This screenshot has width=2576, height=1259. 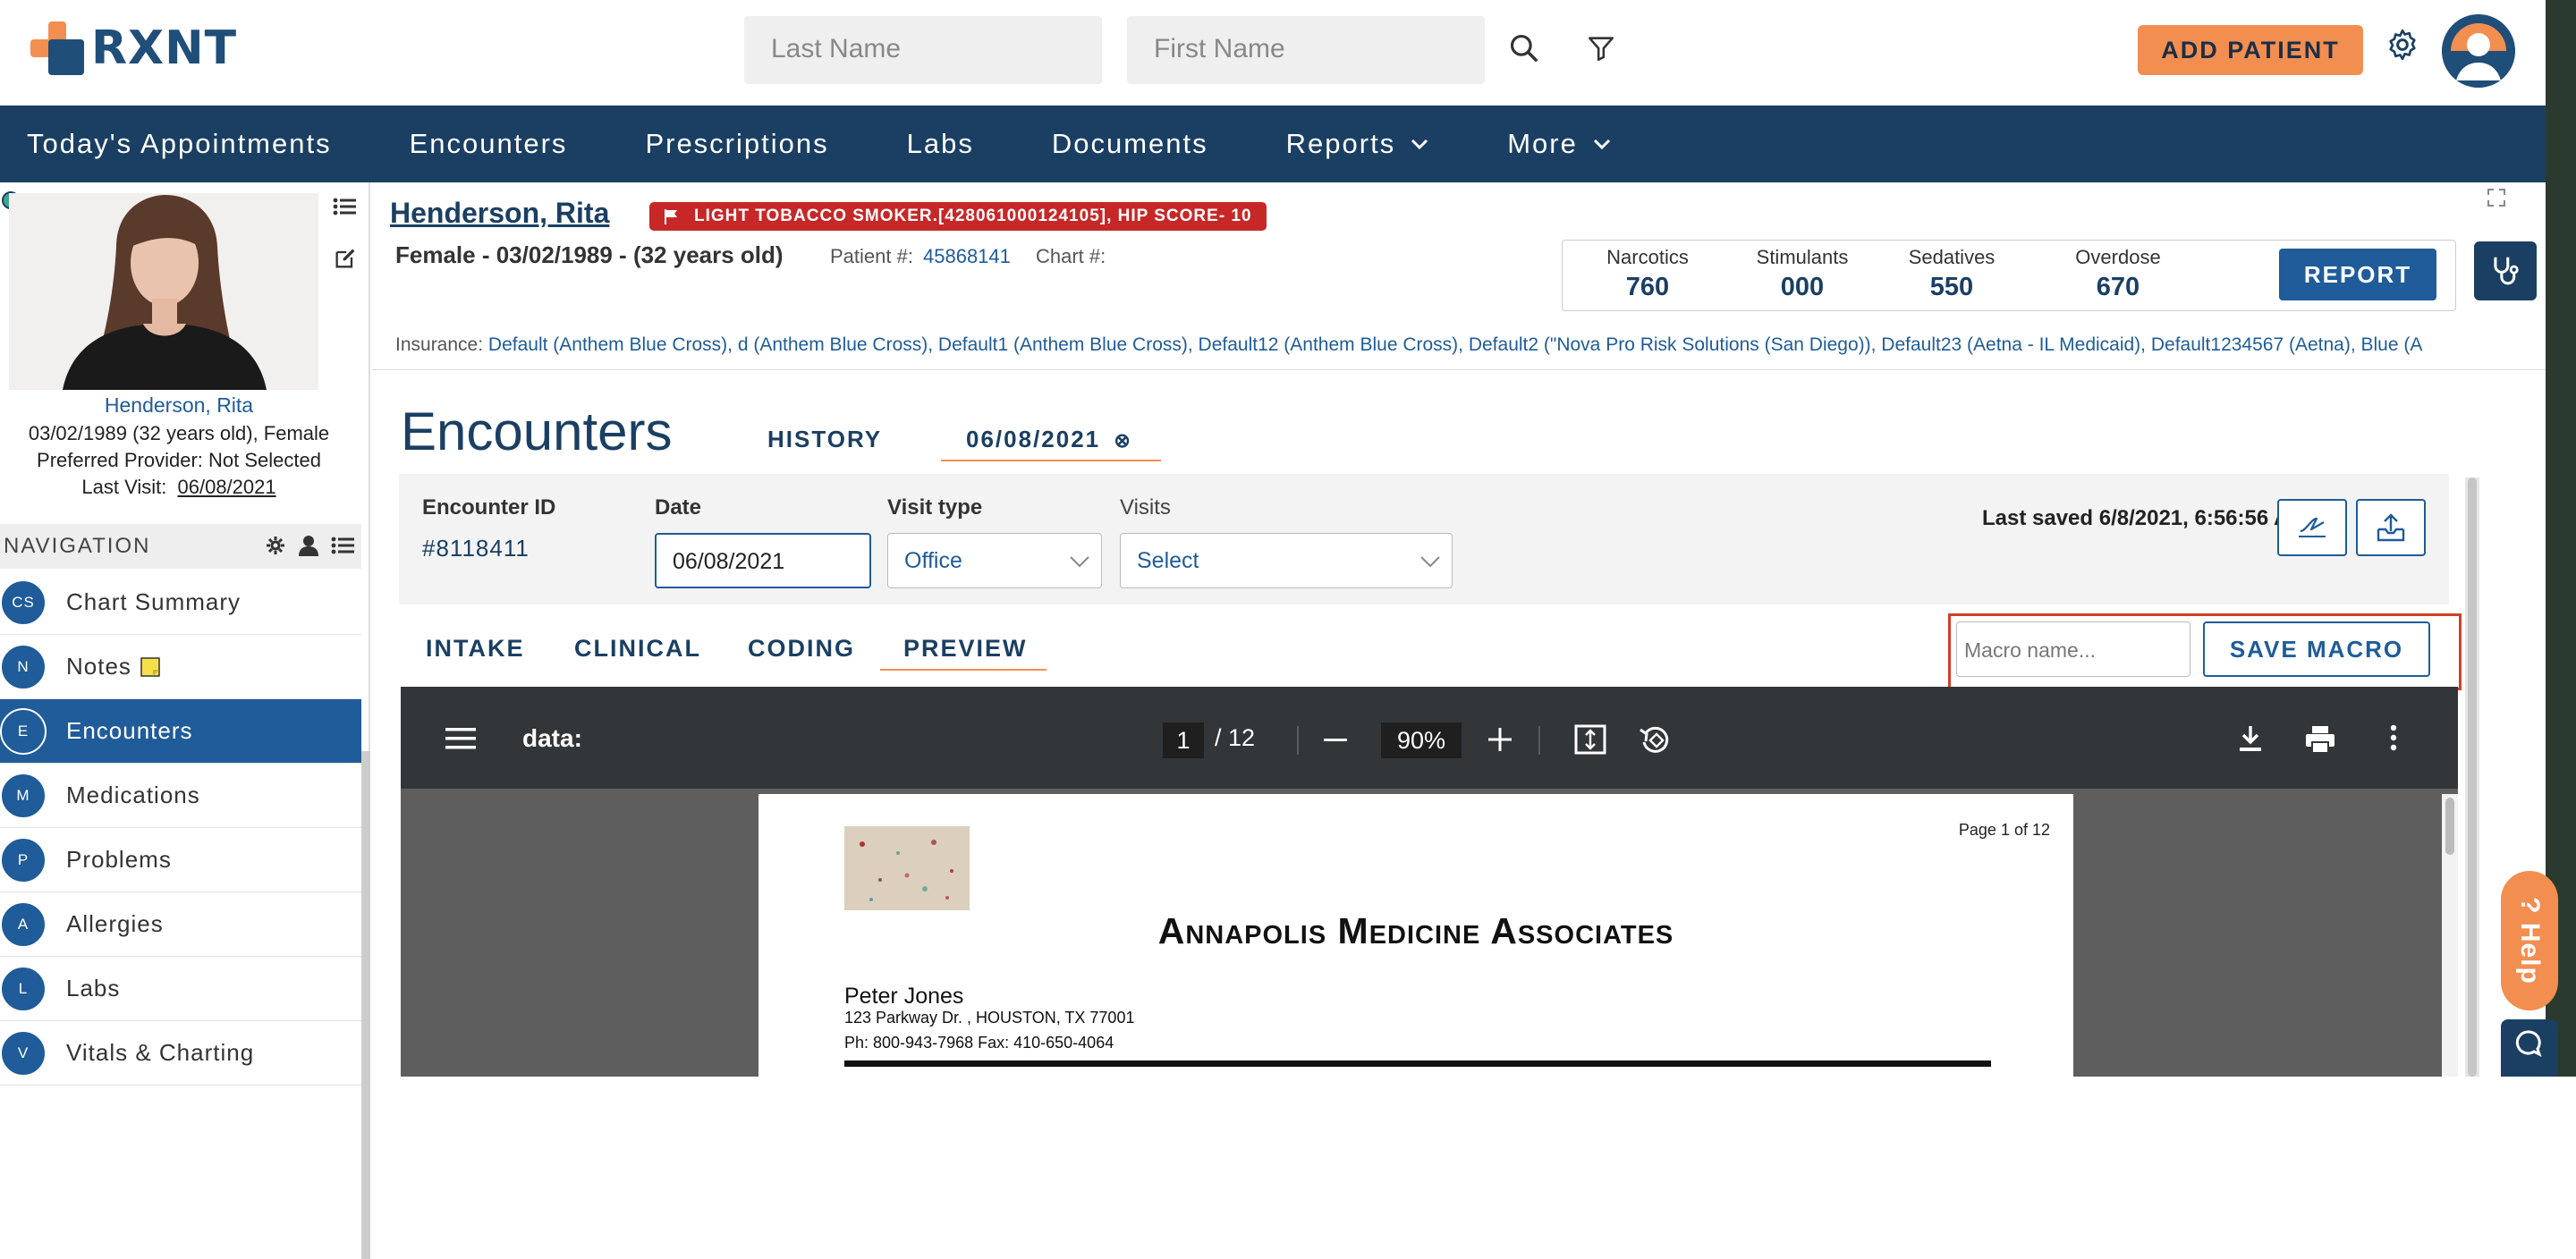 I want to click on chat-icon, so click(x=2528, y=1043).